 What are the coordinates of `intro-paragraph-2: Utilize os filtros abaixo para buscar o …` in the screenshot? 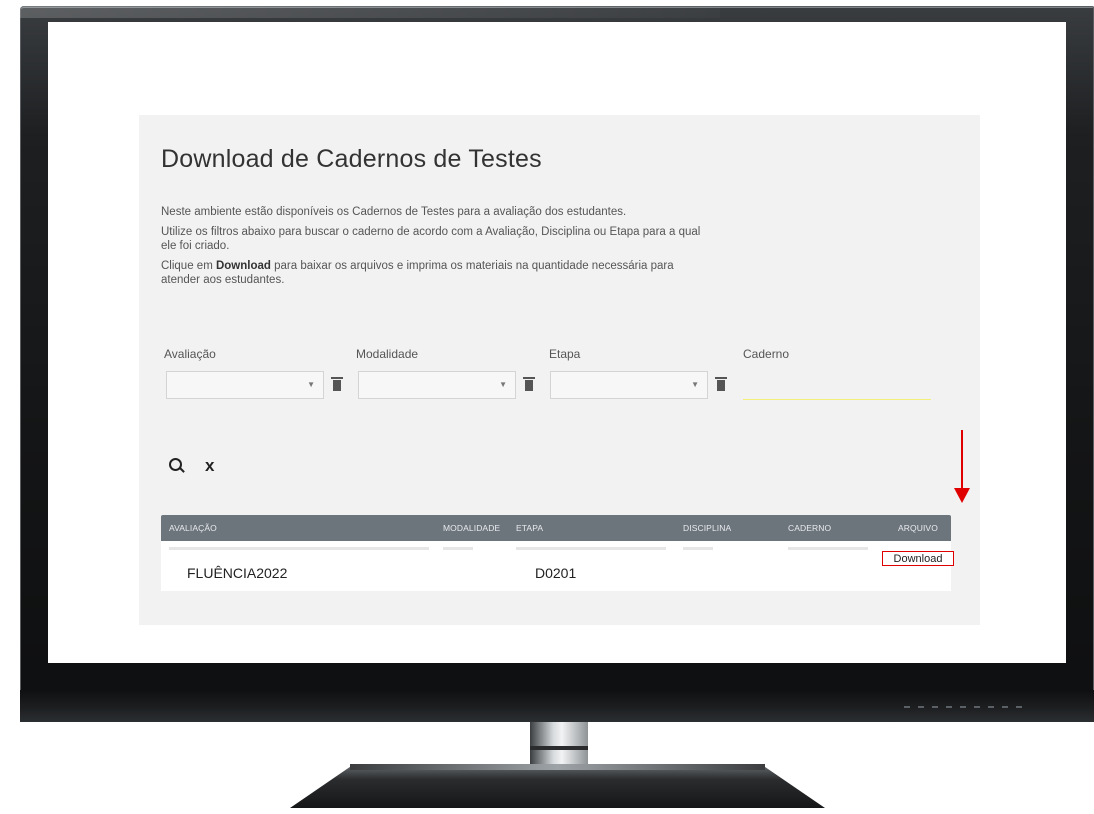 It's located at (431, 239).